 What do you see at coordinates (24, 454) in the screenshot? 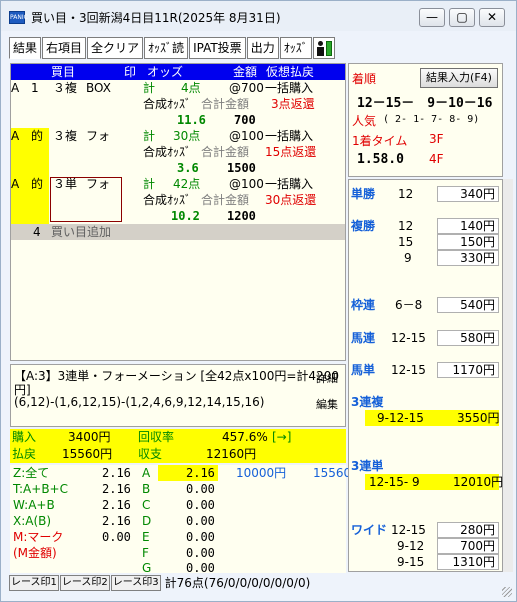
I see `payout-label: 払戻` at bounding box center [24, 454].